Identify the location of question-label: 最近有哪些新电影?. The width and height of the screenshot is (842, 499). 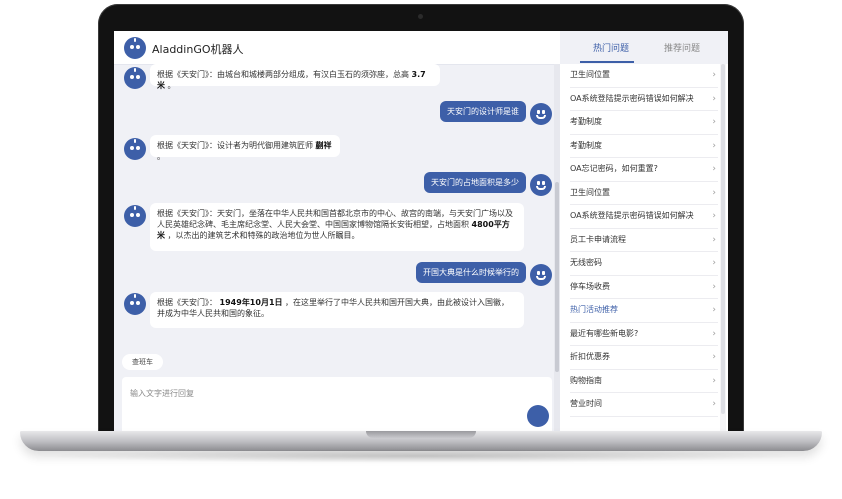
(604, 333).